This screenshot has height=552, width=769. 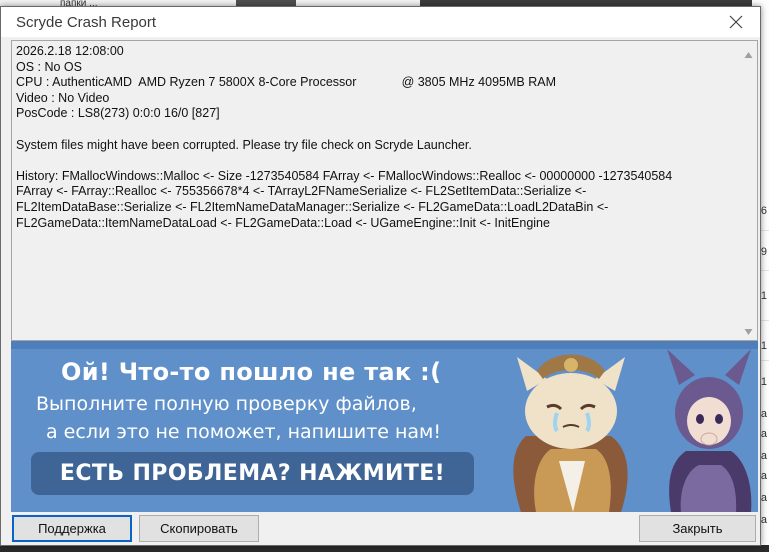 I want to click on support-button: Поддержка, so click(x=72, y=528).